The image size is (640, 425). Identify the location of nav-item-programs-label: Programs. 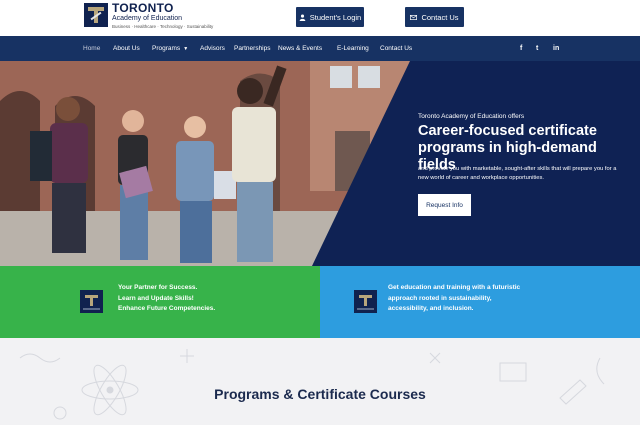
(166, 48).